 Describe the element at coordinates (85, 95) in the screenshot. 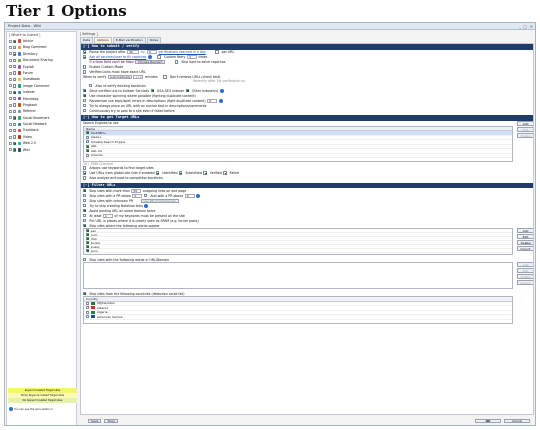

I see `spin-checkbox` at that location.